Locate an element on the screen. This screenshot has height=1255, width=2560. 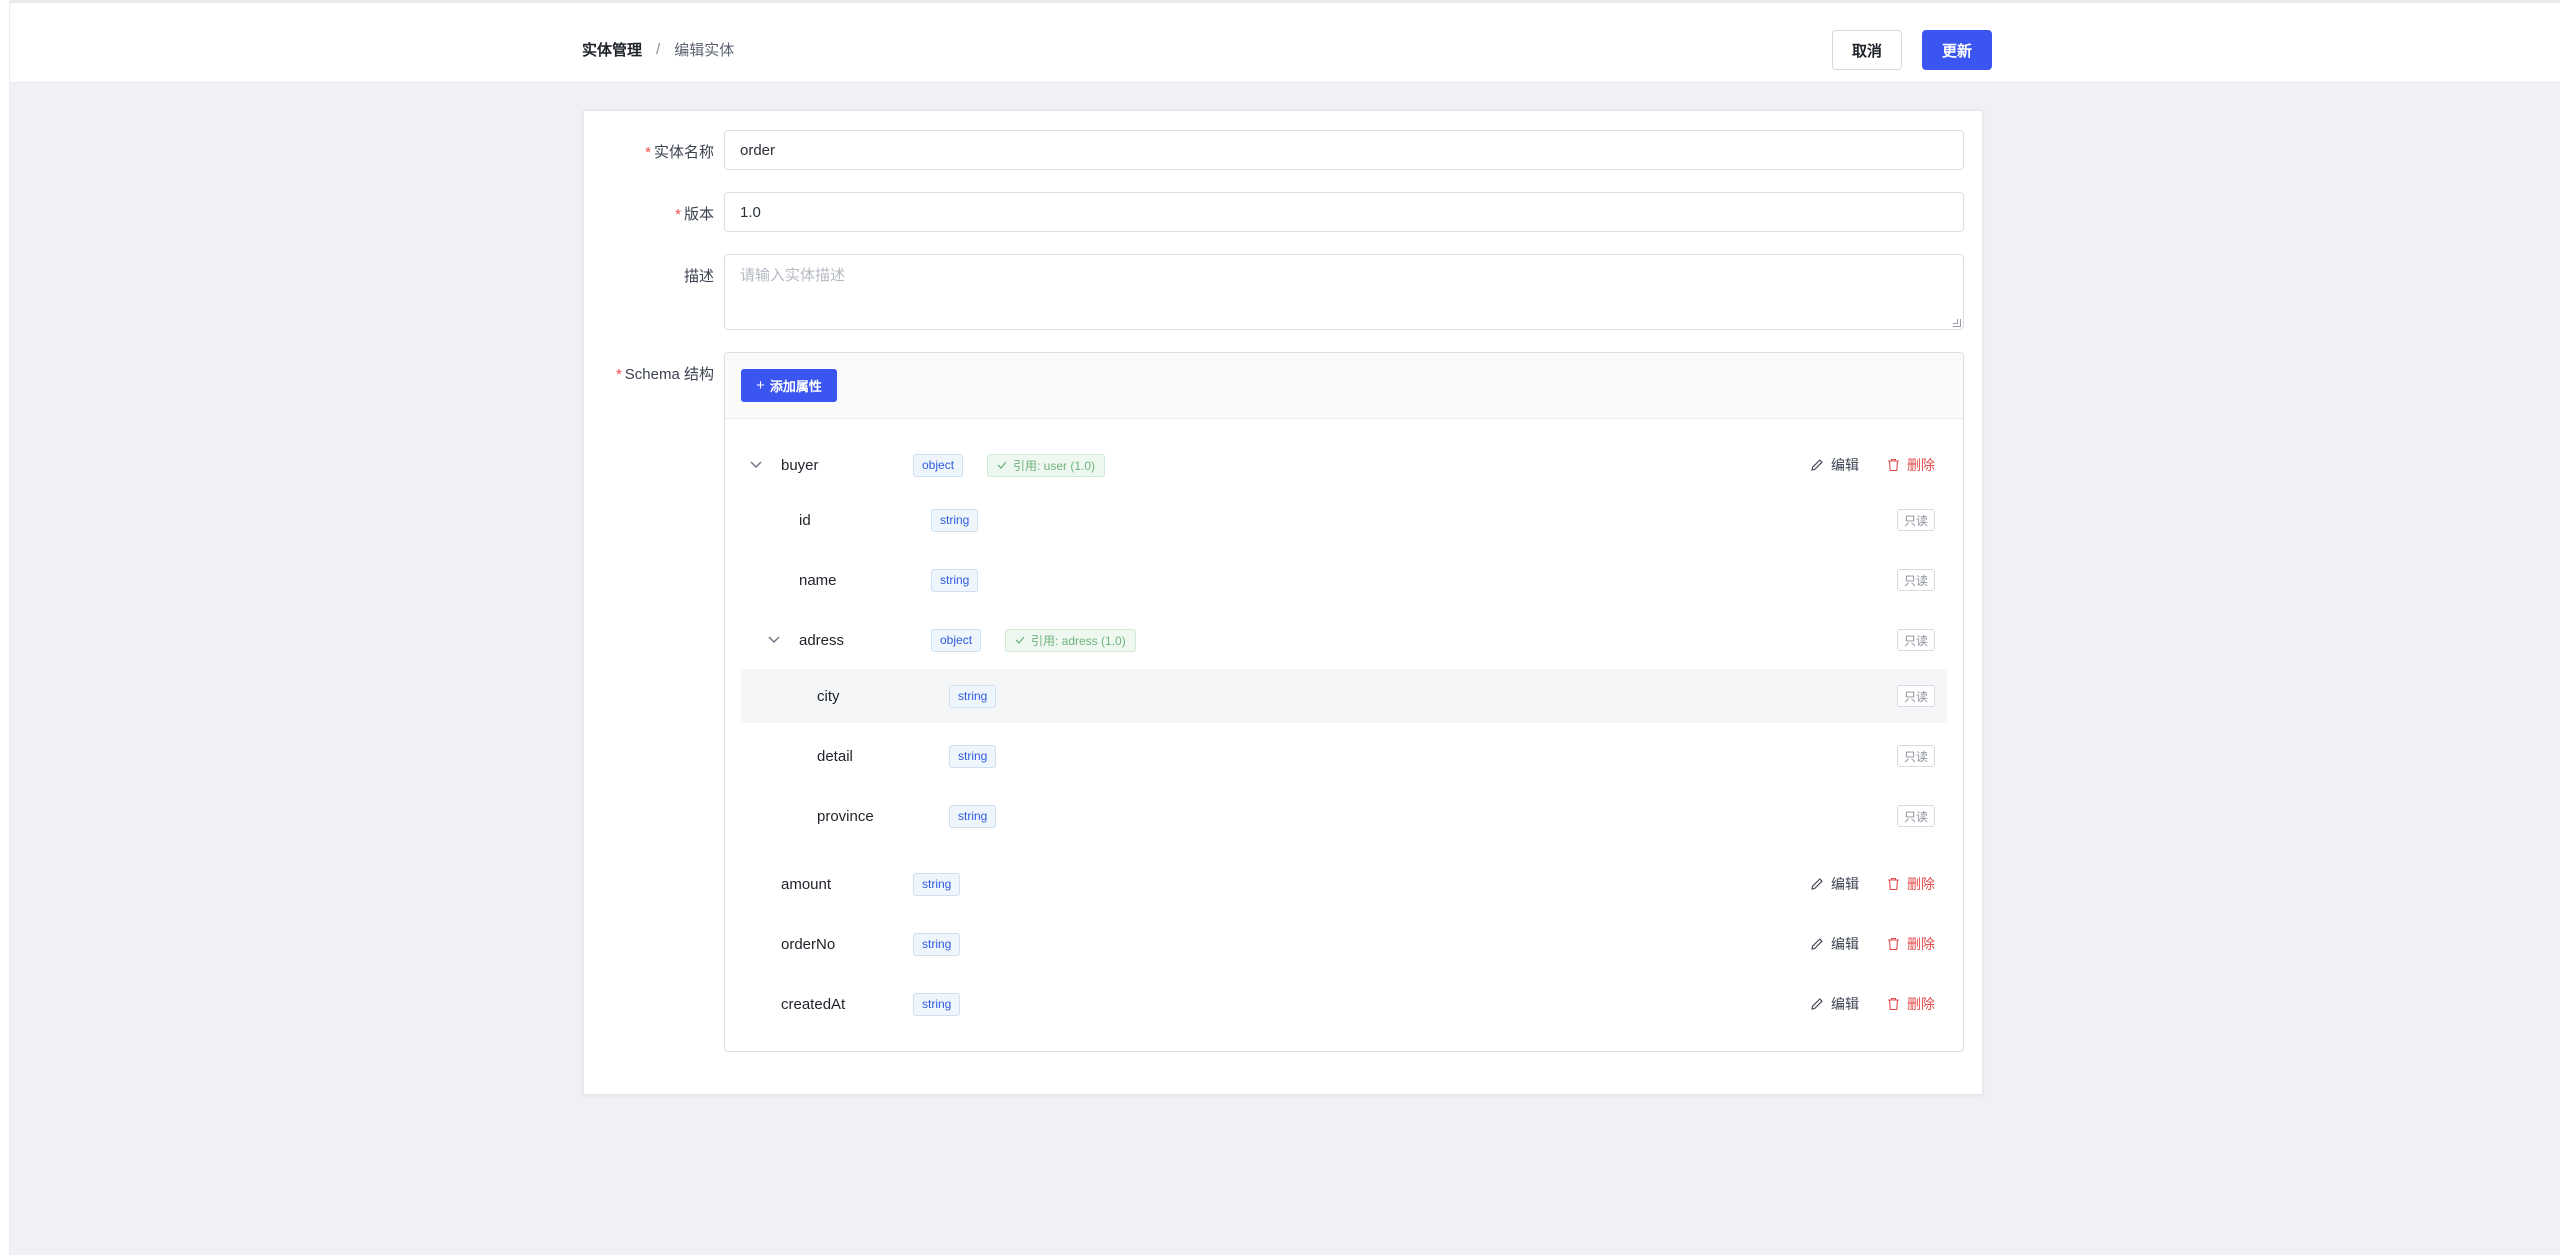
field-name: province is located at coordinates (845, 816).